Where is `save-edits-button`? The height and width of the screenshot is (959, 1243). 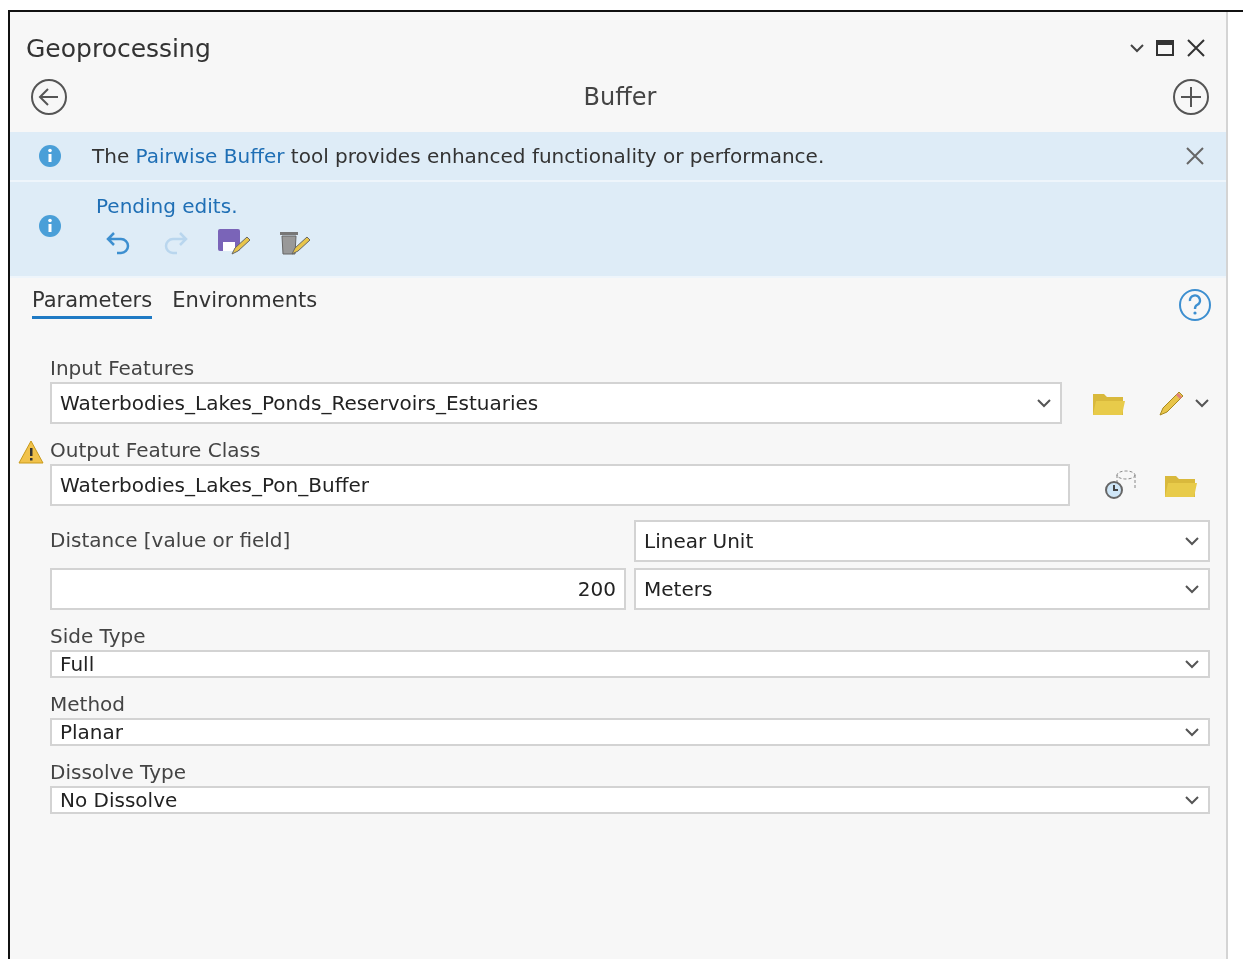
save-edits-button is located at coordinates (233, 242).